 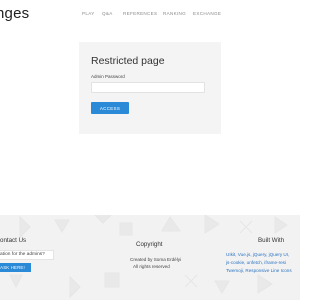 I want to click on ask-here-button: ASK HERE!, so click(x=15, y=267).